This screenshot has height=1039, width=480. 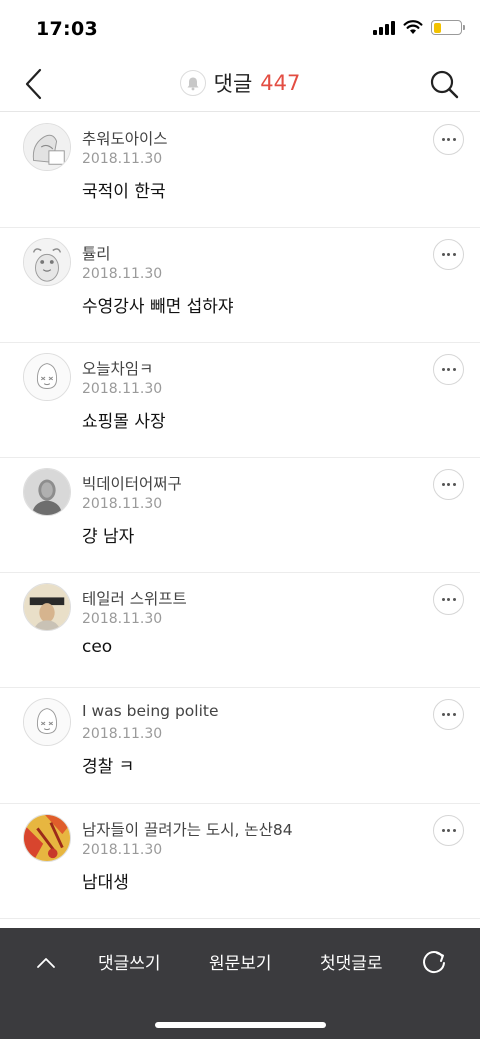 I want to click on page-title: 댓글 447, so click(x=240, y=83).